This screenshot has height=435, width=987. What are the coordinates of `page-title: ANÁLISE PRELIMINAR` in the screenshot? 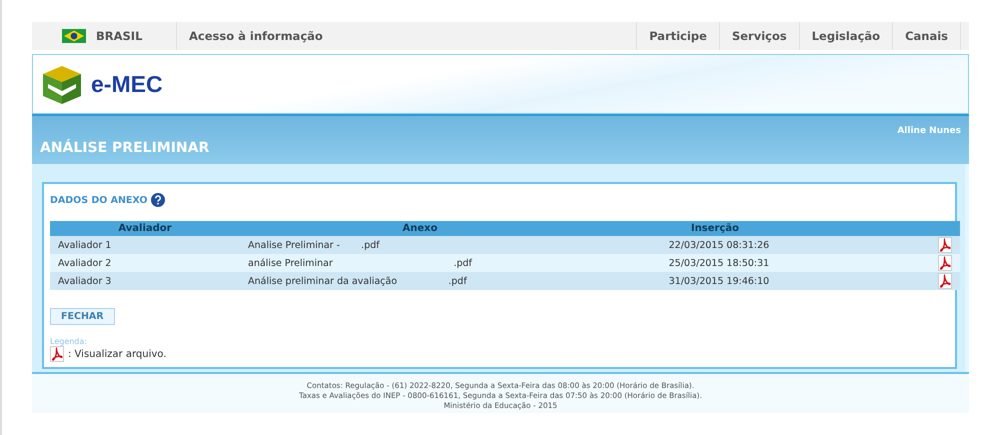 It's located at (125, 148).